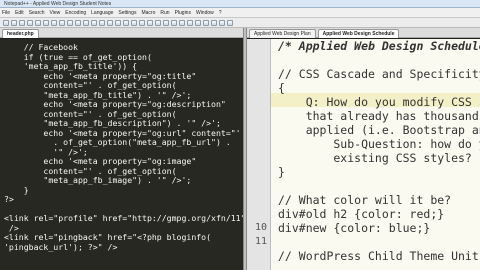  What do you see at coordinates (14, 22) in the screenshot?
I see `open-file-icon` at bounding box center [14, 22].